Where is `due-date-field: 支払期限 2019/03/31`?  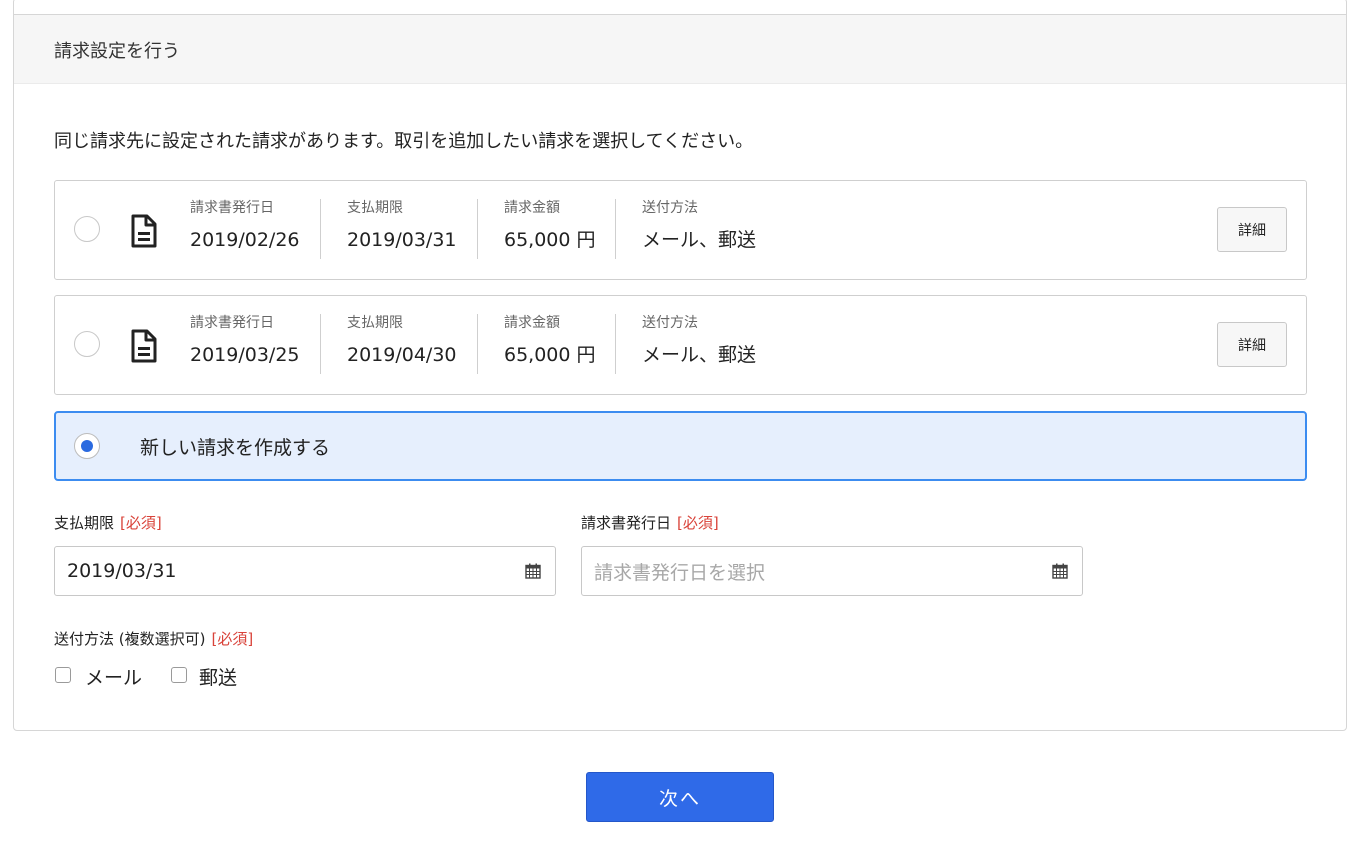
due-date-field: 支払期限 2019/03/31 is located at coordinates (402, 230).